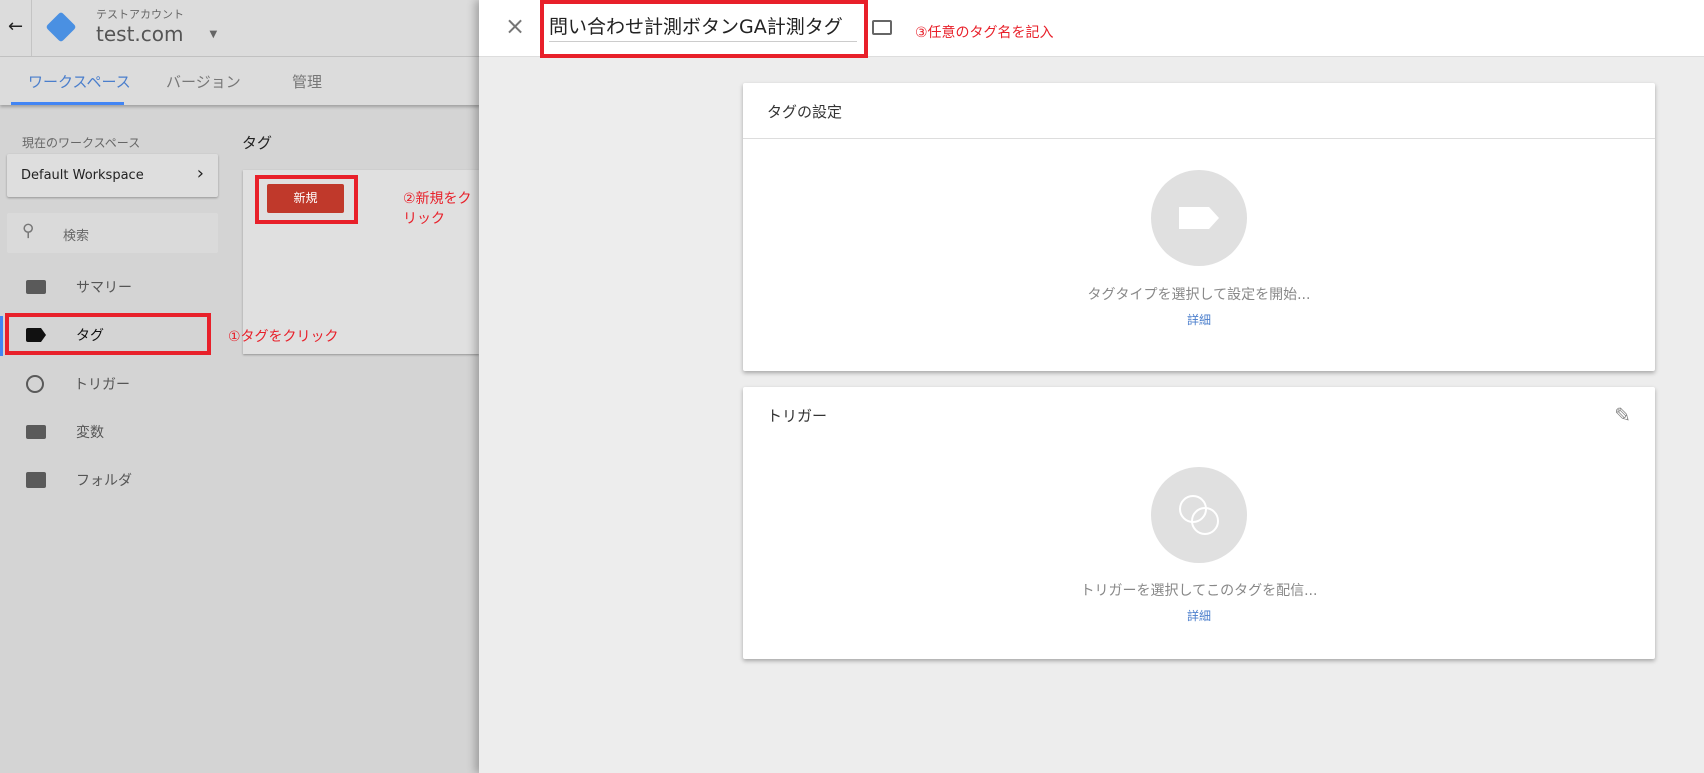 The image size is (1704, 773). What do you see at coordinates (36, 432) in the screenshot?
I see `variable-icon` at bounding box center [36, 432].